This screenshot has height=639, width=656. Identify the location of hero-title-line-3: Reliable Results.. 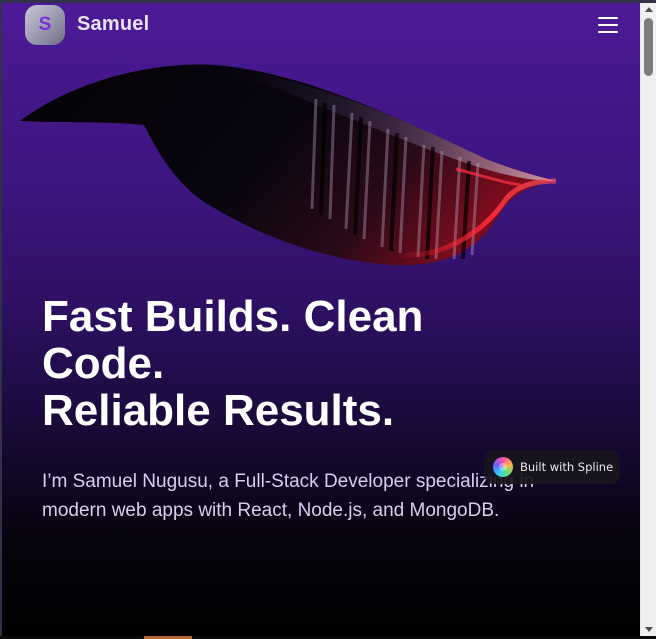
(218, 410).